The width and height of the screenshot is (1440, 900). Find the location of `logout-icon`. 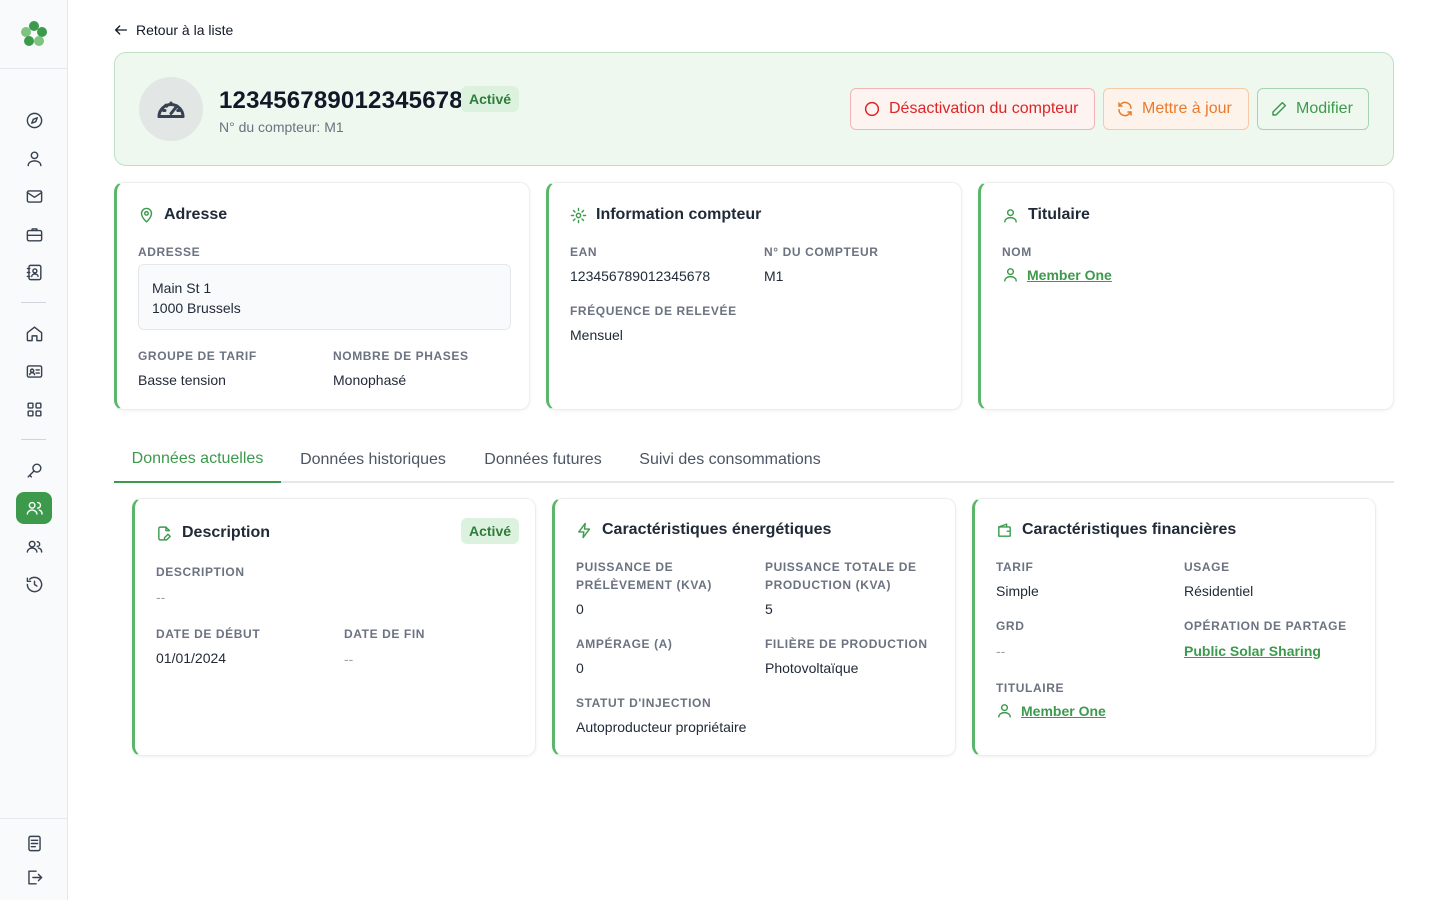

logout-icon is located at coordinates (34, 877).